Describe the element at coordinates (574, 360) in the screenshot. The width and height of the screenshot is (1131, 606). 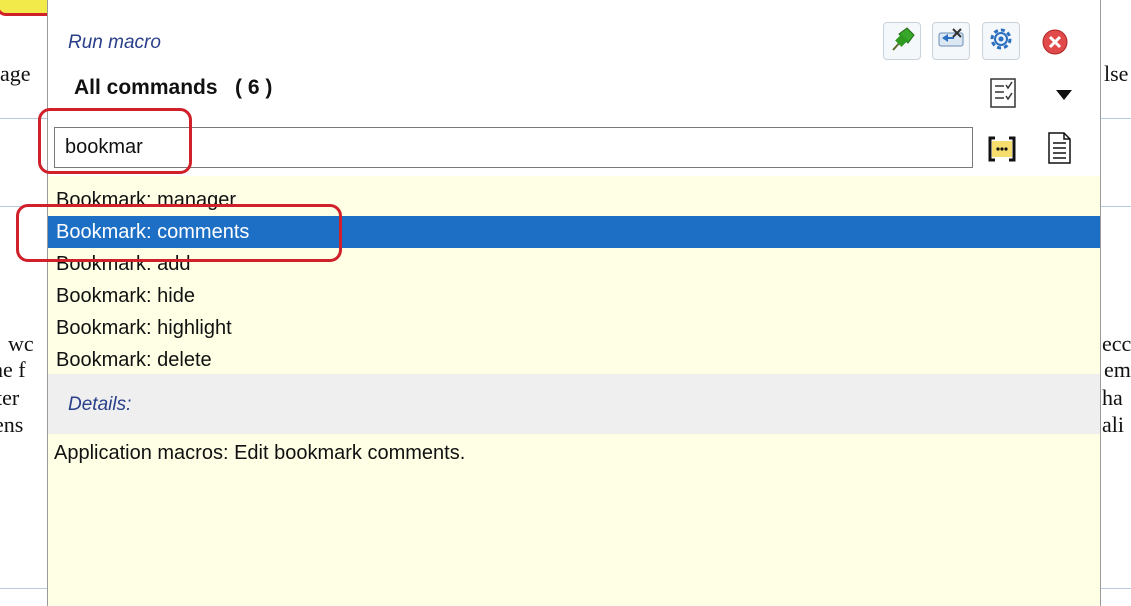
I see `list-item: Bookmark: delete` at that location.